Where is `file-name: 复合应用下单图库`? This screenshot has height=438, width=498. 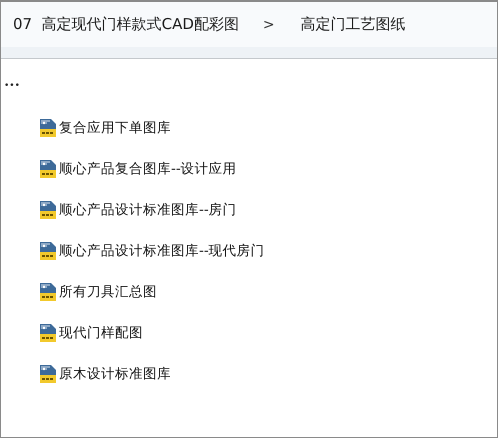
file-name: 复合应用下单图库 is located at coordinates (115, 128).